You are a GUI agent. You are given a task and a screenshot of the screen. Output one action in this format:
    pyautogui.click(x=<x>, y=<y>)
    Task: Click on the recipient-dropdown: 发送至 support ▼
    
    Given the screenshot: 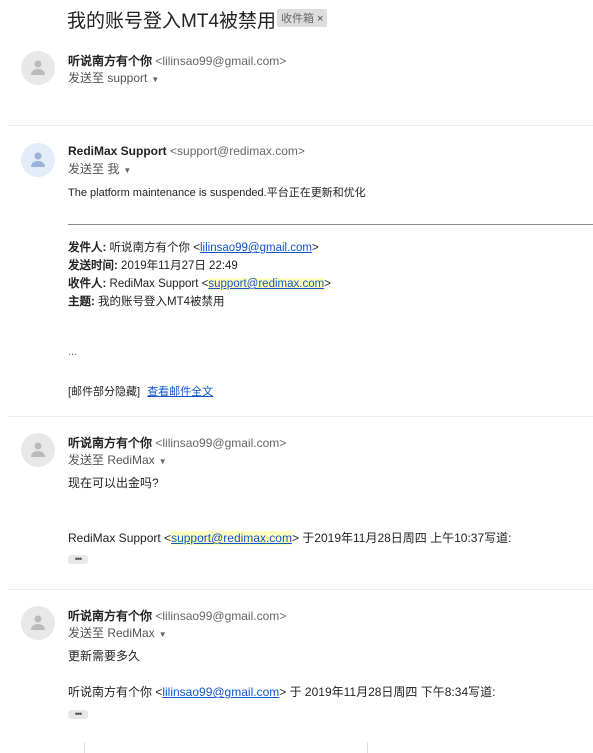 What is the action you would take?
    pyautogui.click(x=113, y=77)
    